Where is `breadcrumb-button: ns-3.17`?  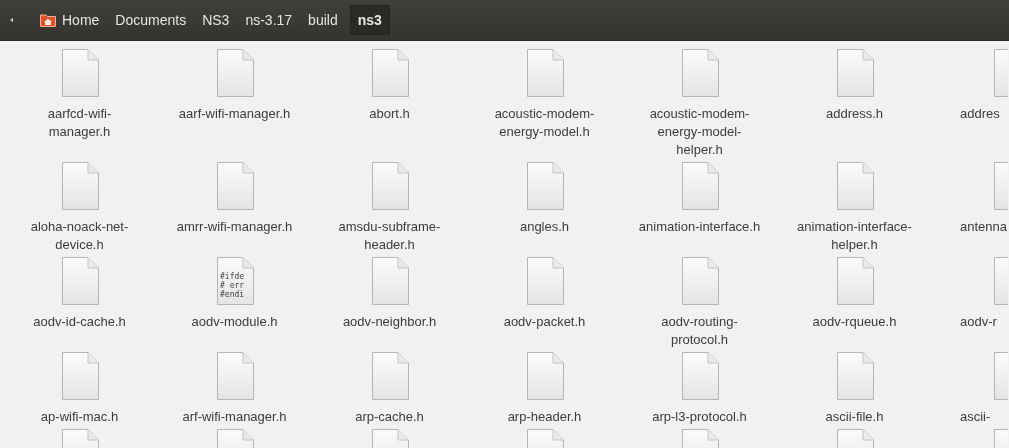
breadcrumb-button: ns-3.17 is located at coordinates (269, 20).